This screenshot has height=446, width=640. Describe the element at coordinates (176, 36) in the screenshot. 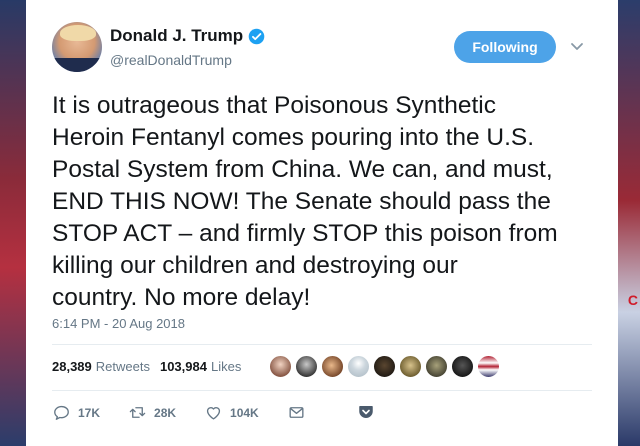

I see `author-name: Donald J. Trump` at that location.